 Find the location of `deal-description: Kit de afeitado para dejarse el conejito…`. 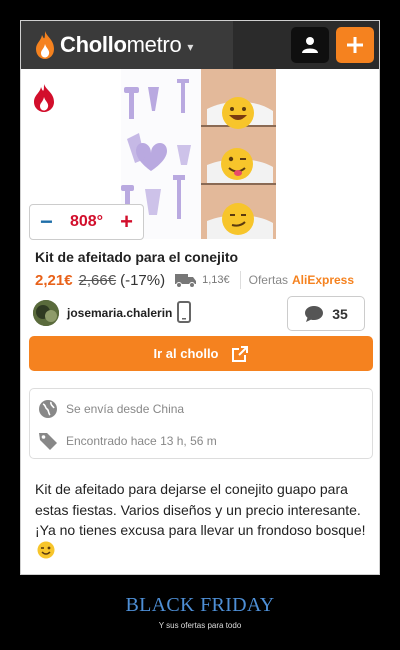

deal-description: Kit de afeitado para dejarse el conejito… is located at coordinates (200, 509).